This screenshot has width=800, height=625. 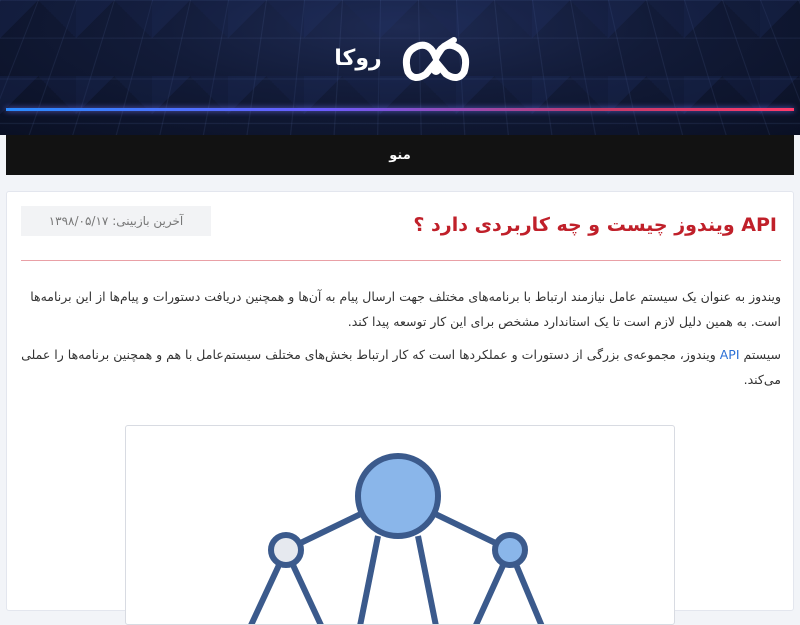 I want to click on network-diagram-icon, so click(x=396, y=538).